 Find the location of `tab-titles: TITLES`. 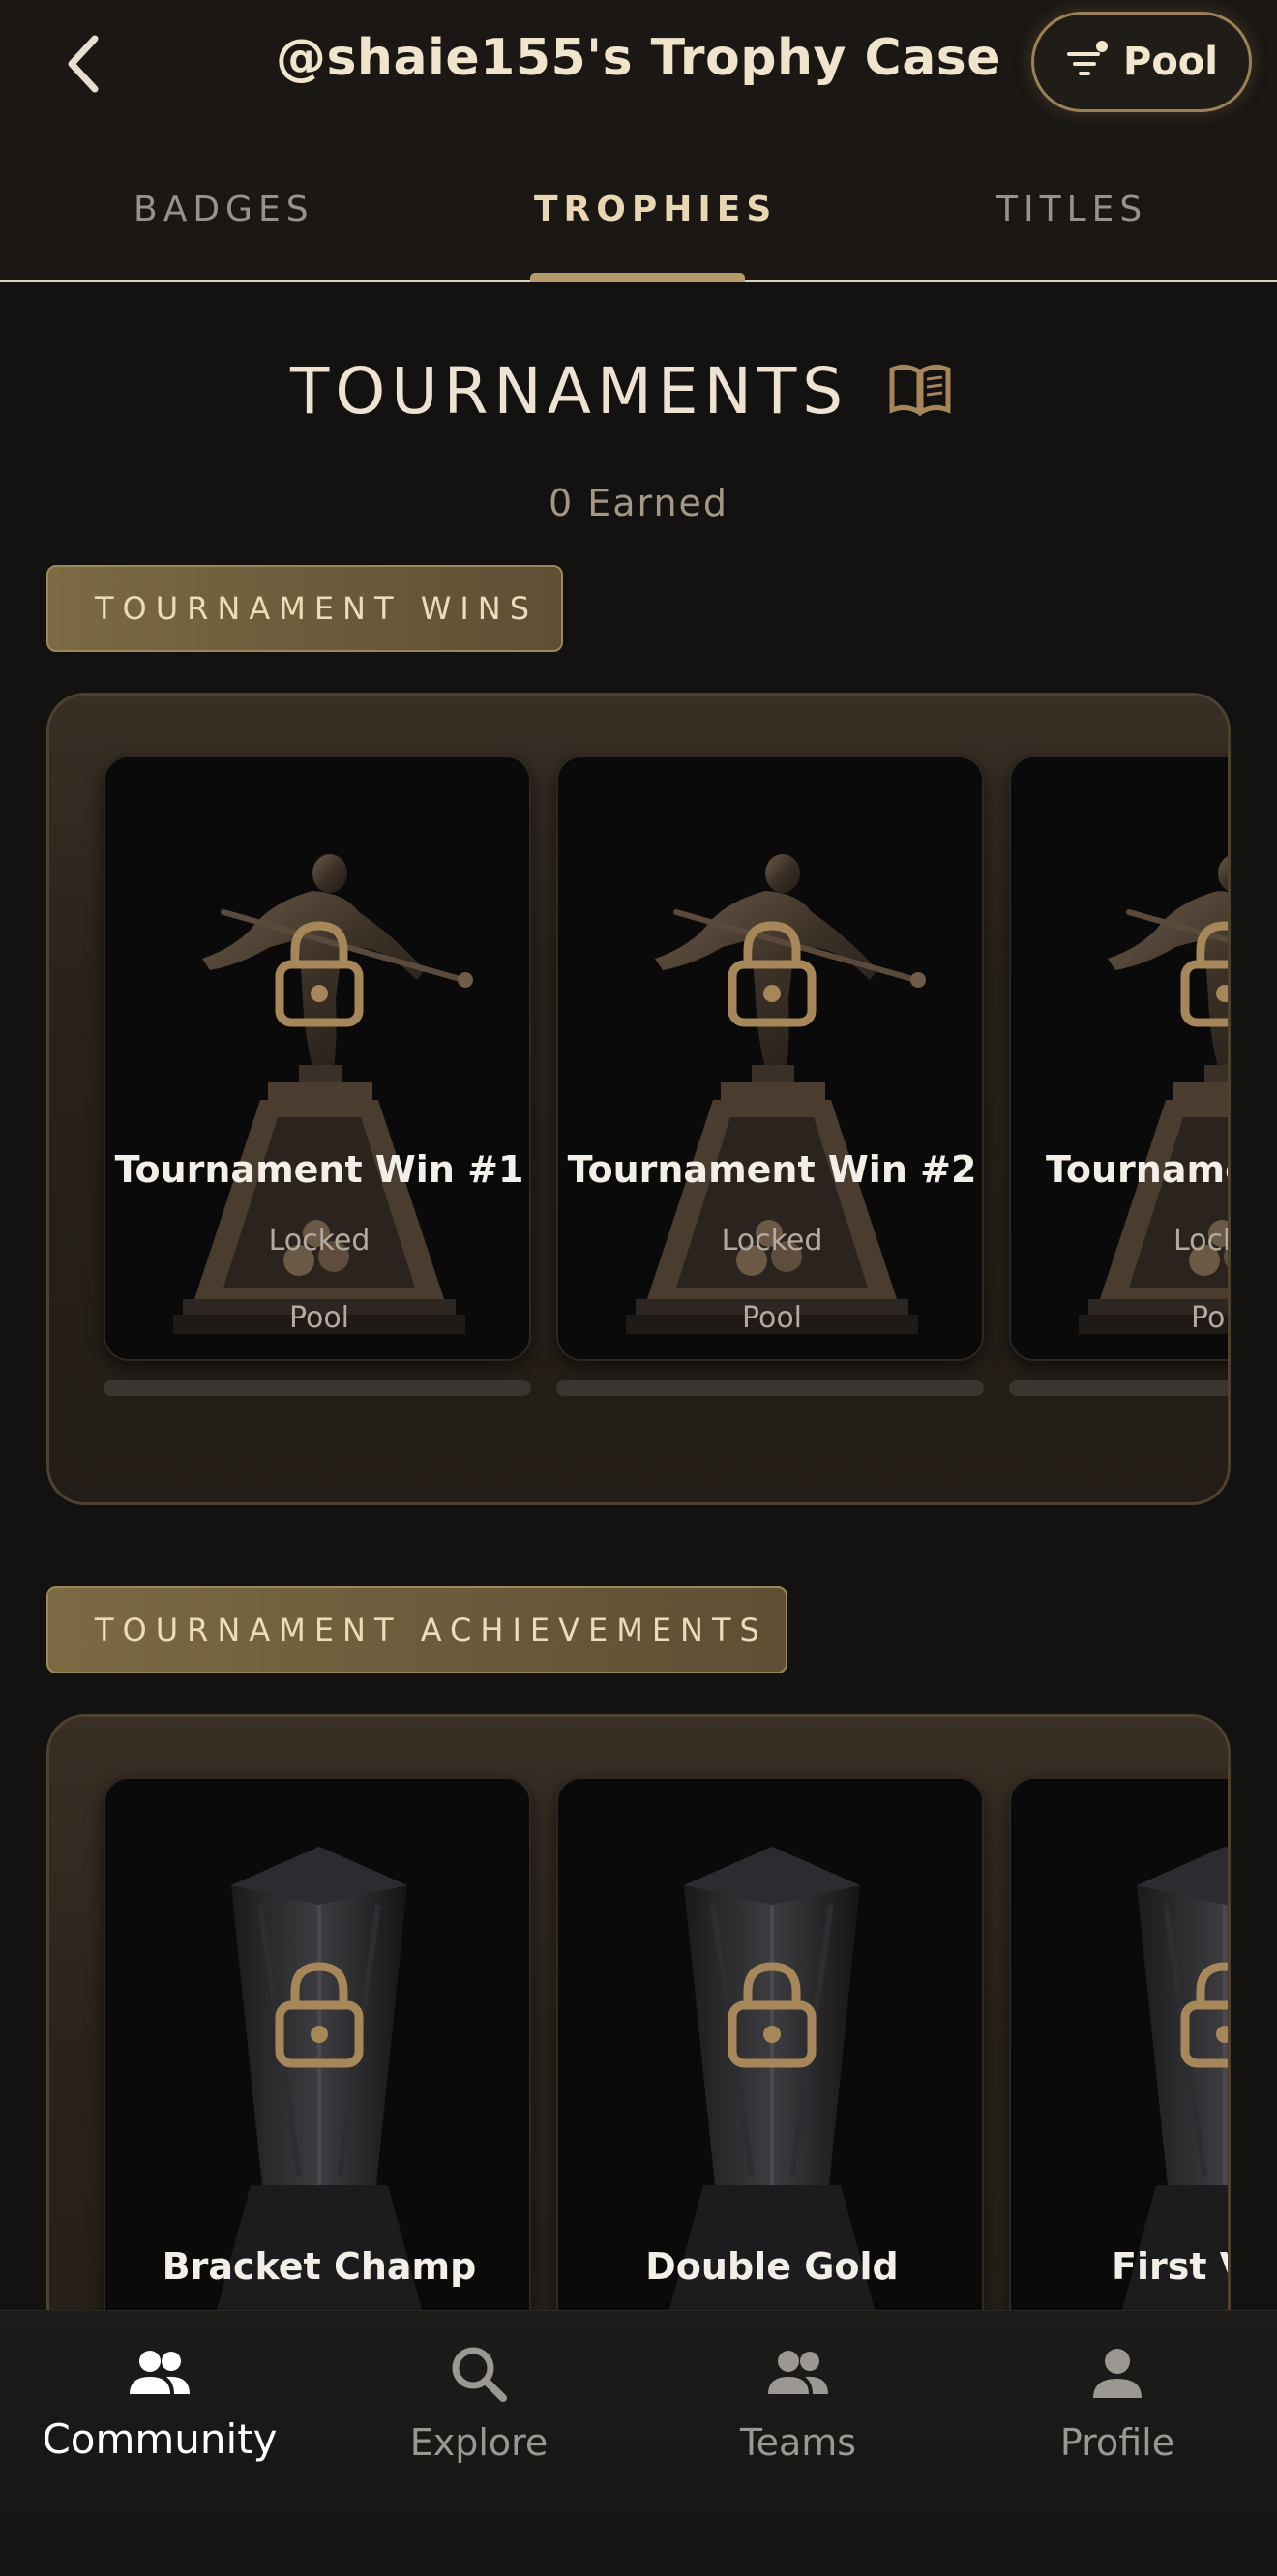

tab-titles: TITLES is located at coordinates (1071, 209).